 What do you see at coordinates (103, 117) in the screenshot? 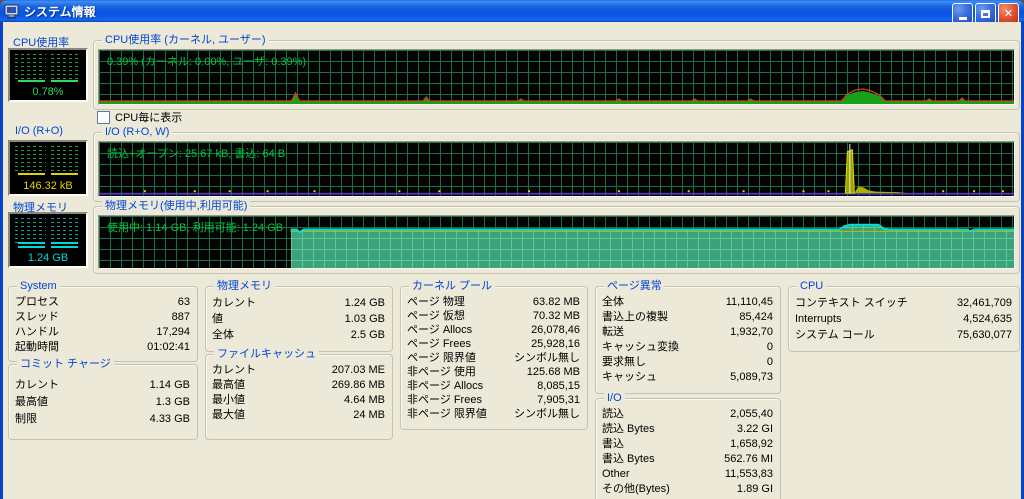
I see `show-per-cpu-checkbox` at bounding box center [103, 117].